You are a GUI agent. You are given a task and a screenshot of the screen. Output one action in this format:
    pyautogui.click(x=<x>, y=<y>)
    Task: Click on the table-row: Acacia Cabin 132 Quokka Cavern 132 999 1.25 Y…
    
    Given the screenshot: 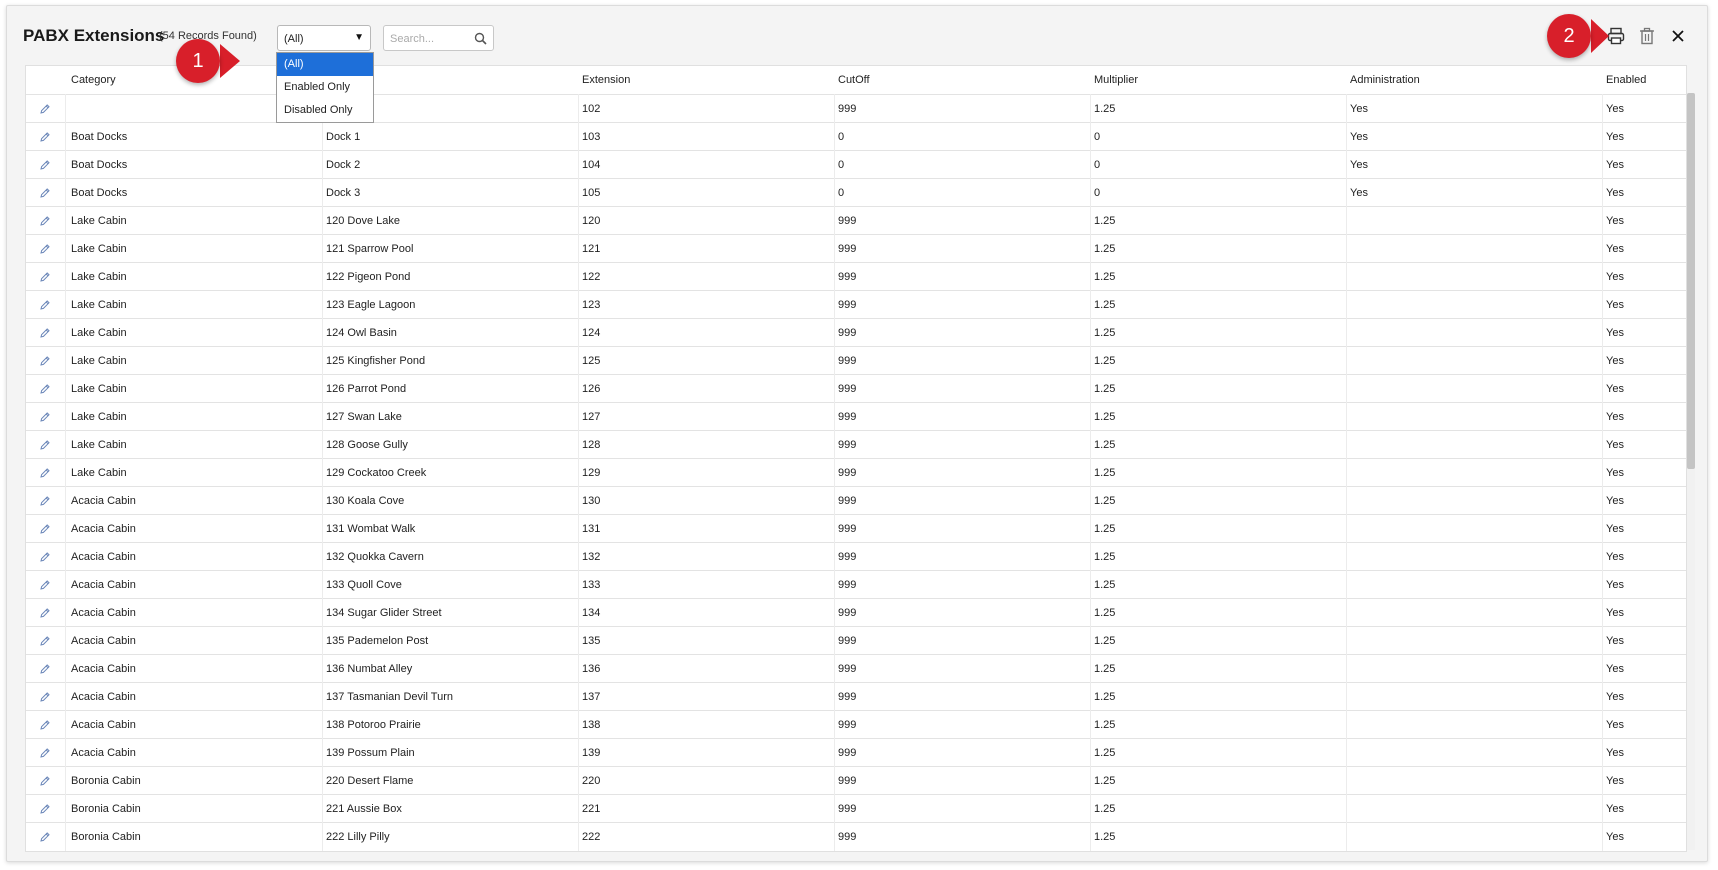 What is the action you would take?
    pyautogui.click(x=856, y=556)
    